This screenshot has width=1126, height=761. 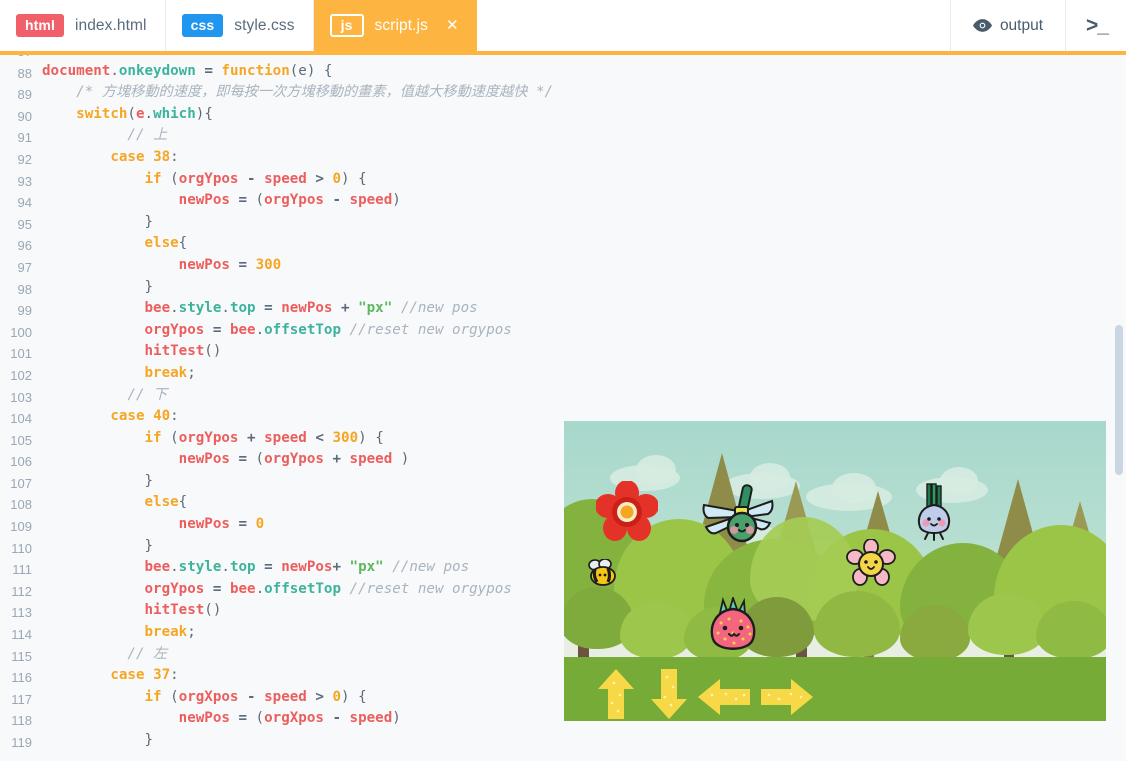 What do you see at coordinates (563, 374) in the screenshot?
I see `code-line: 102 break;` at bounding box center [563, 374].